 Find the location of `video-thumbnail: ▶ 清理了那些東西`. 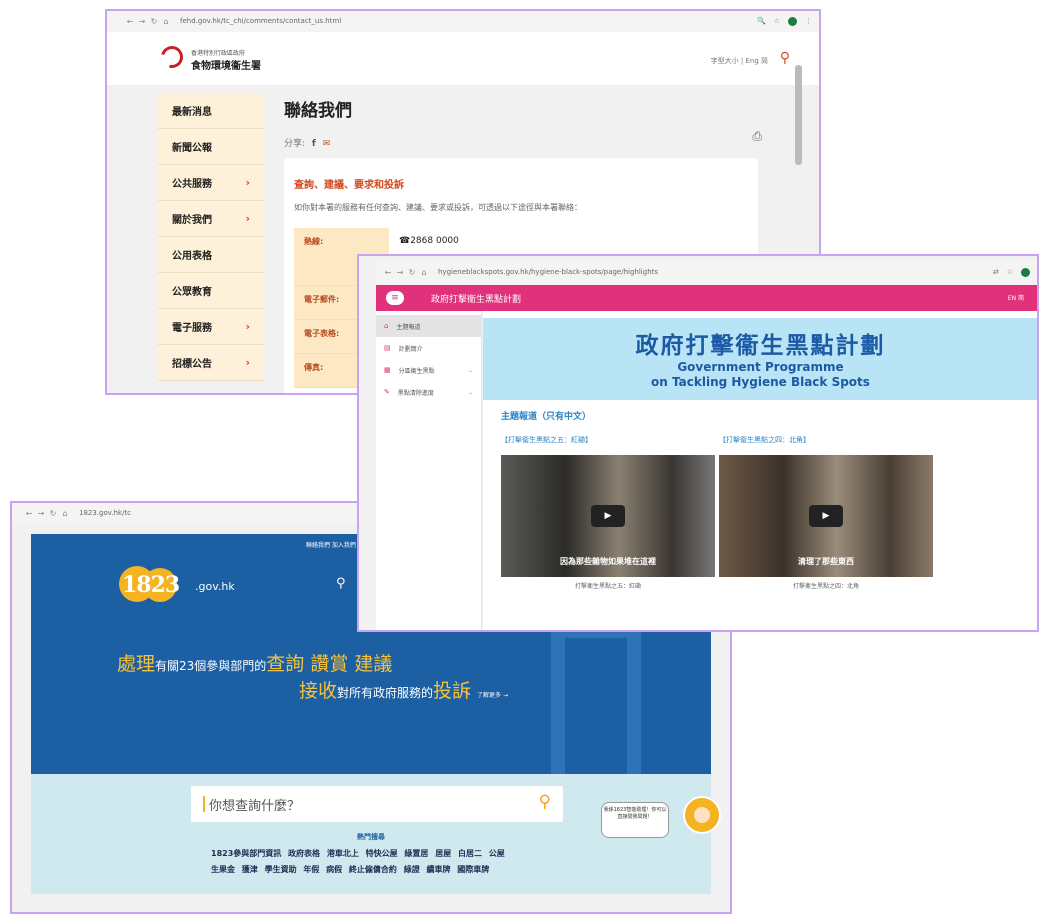

video-thumbnail: ▶ 清理了那些東西 is located at coordinates (826, 516).